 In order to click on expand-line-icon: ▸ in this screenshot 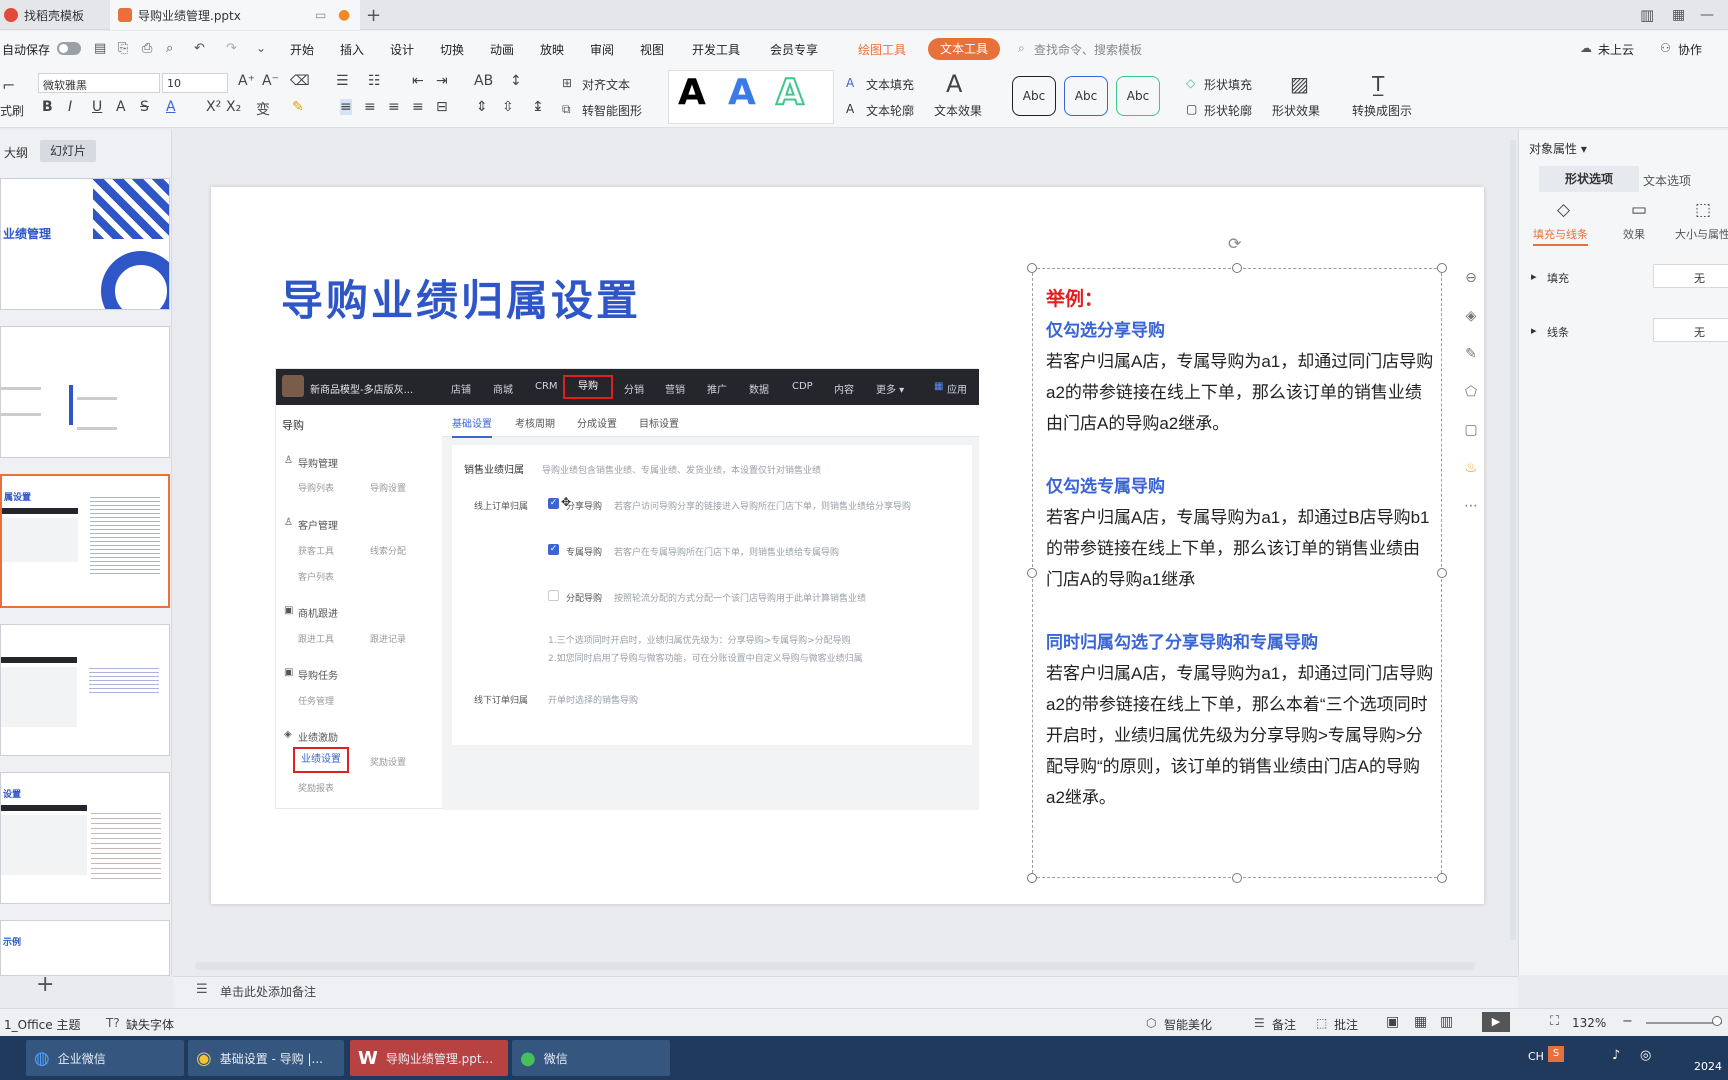, I will do `click(1534, 330)`.